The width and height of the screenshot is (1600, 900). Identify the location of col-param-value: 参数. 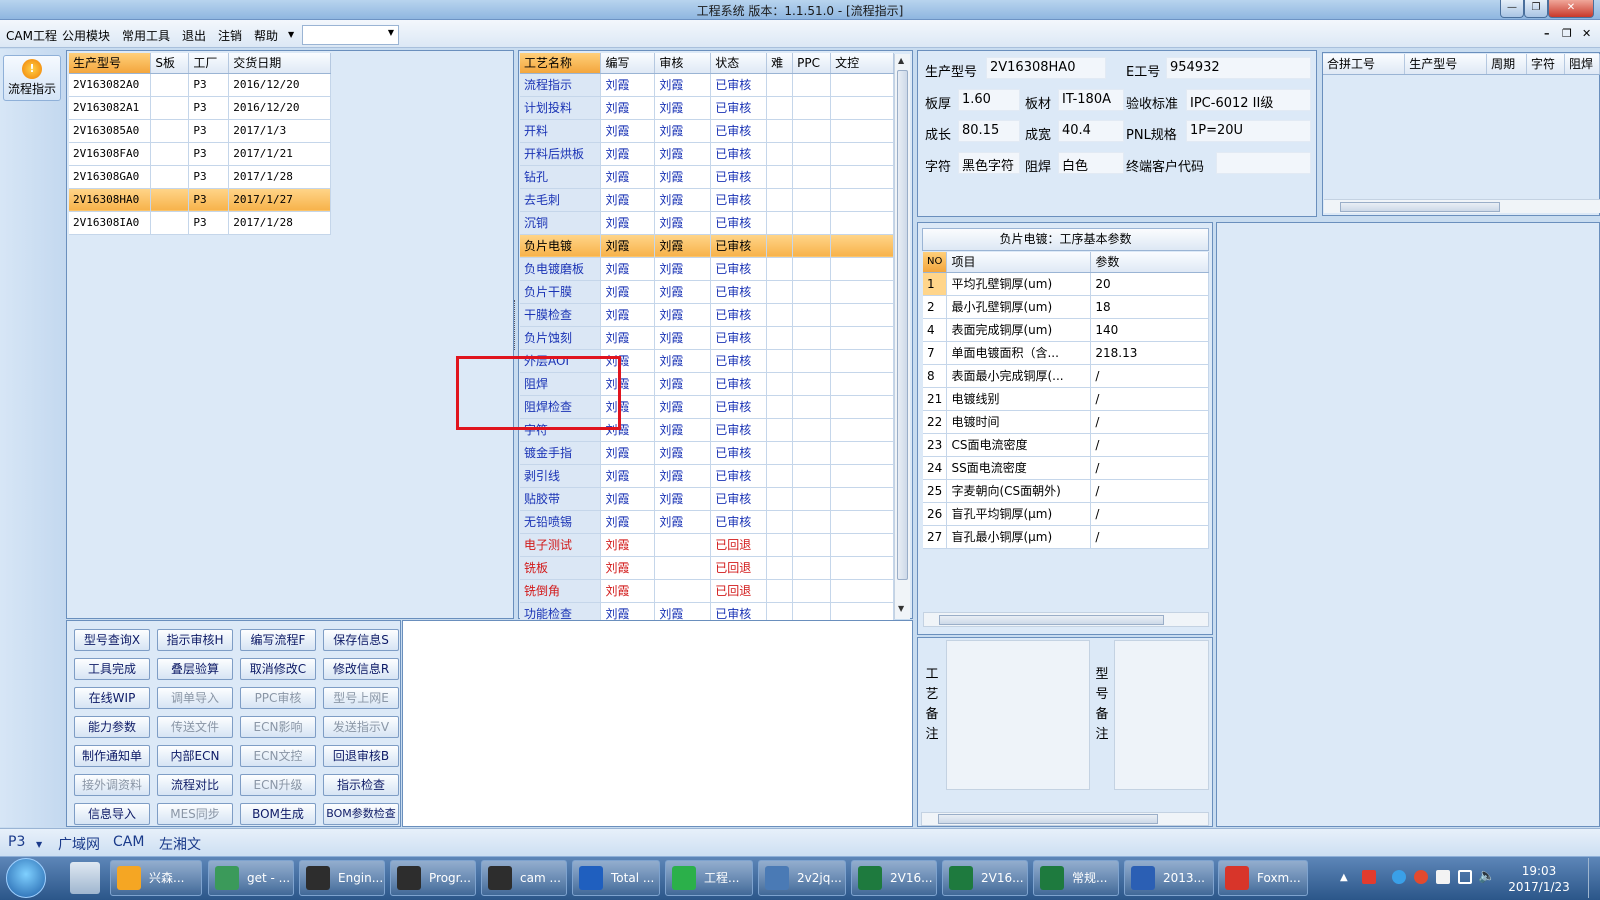
(1149, 262).